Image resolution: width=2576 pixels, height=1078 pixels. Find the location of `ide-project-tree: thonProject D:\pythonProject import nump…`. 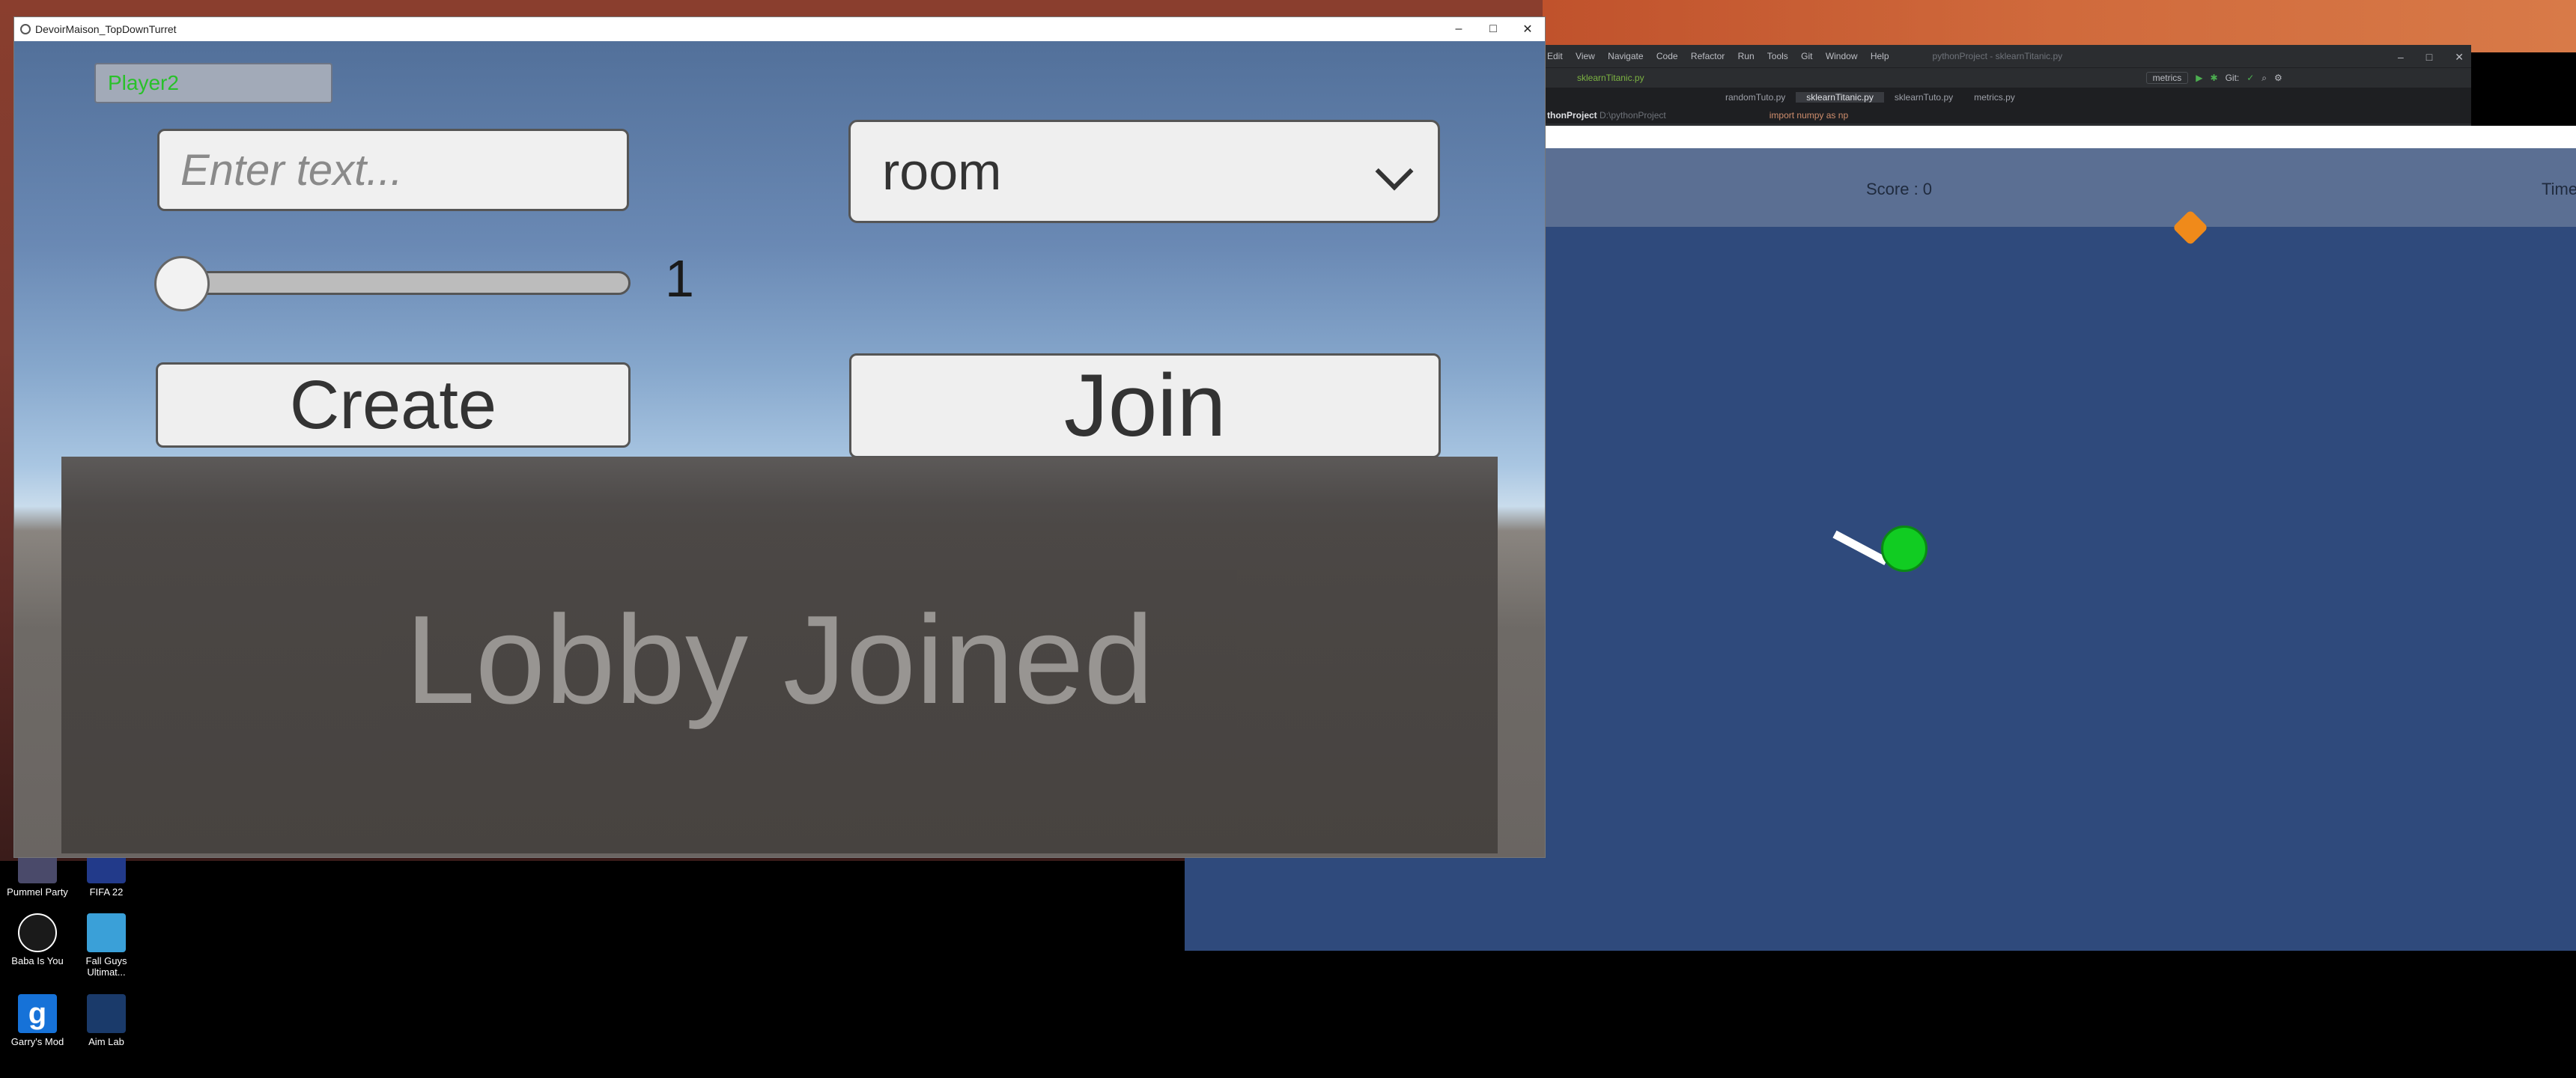

ide-project-tree: thonProject D:\pythonProject import nump… is located at coordinates (2007, 115).